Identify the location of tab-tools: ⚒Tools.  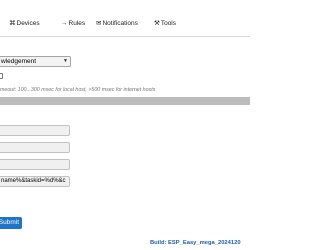
(165, 24).